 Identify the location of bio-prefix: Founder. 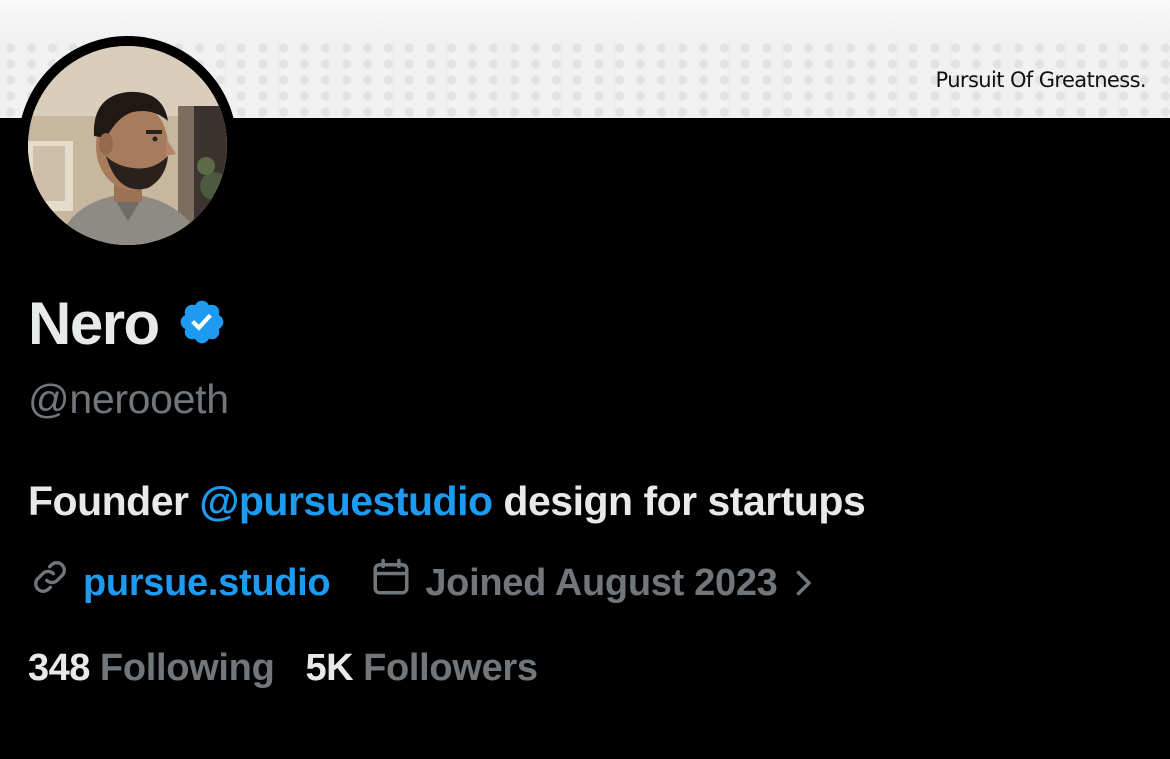
(114, 501).